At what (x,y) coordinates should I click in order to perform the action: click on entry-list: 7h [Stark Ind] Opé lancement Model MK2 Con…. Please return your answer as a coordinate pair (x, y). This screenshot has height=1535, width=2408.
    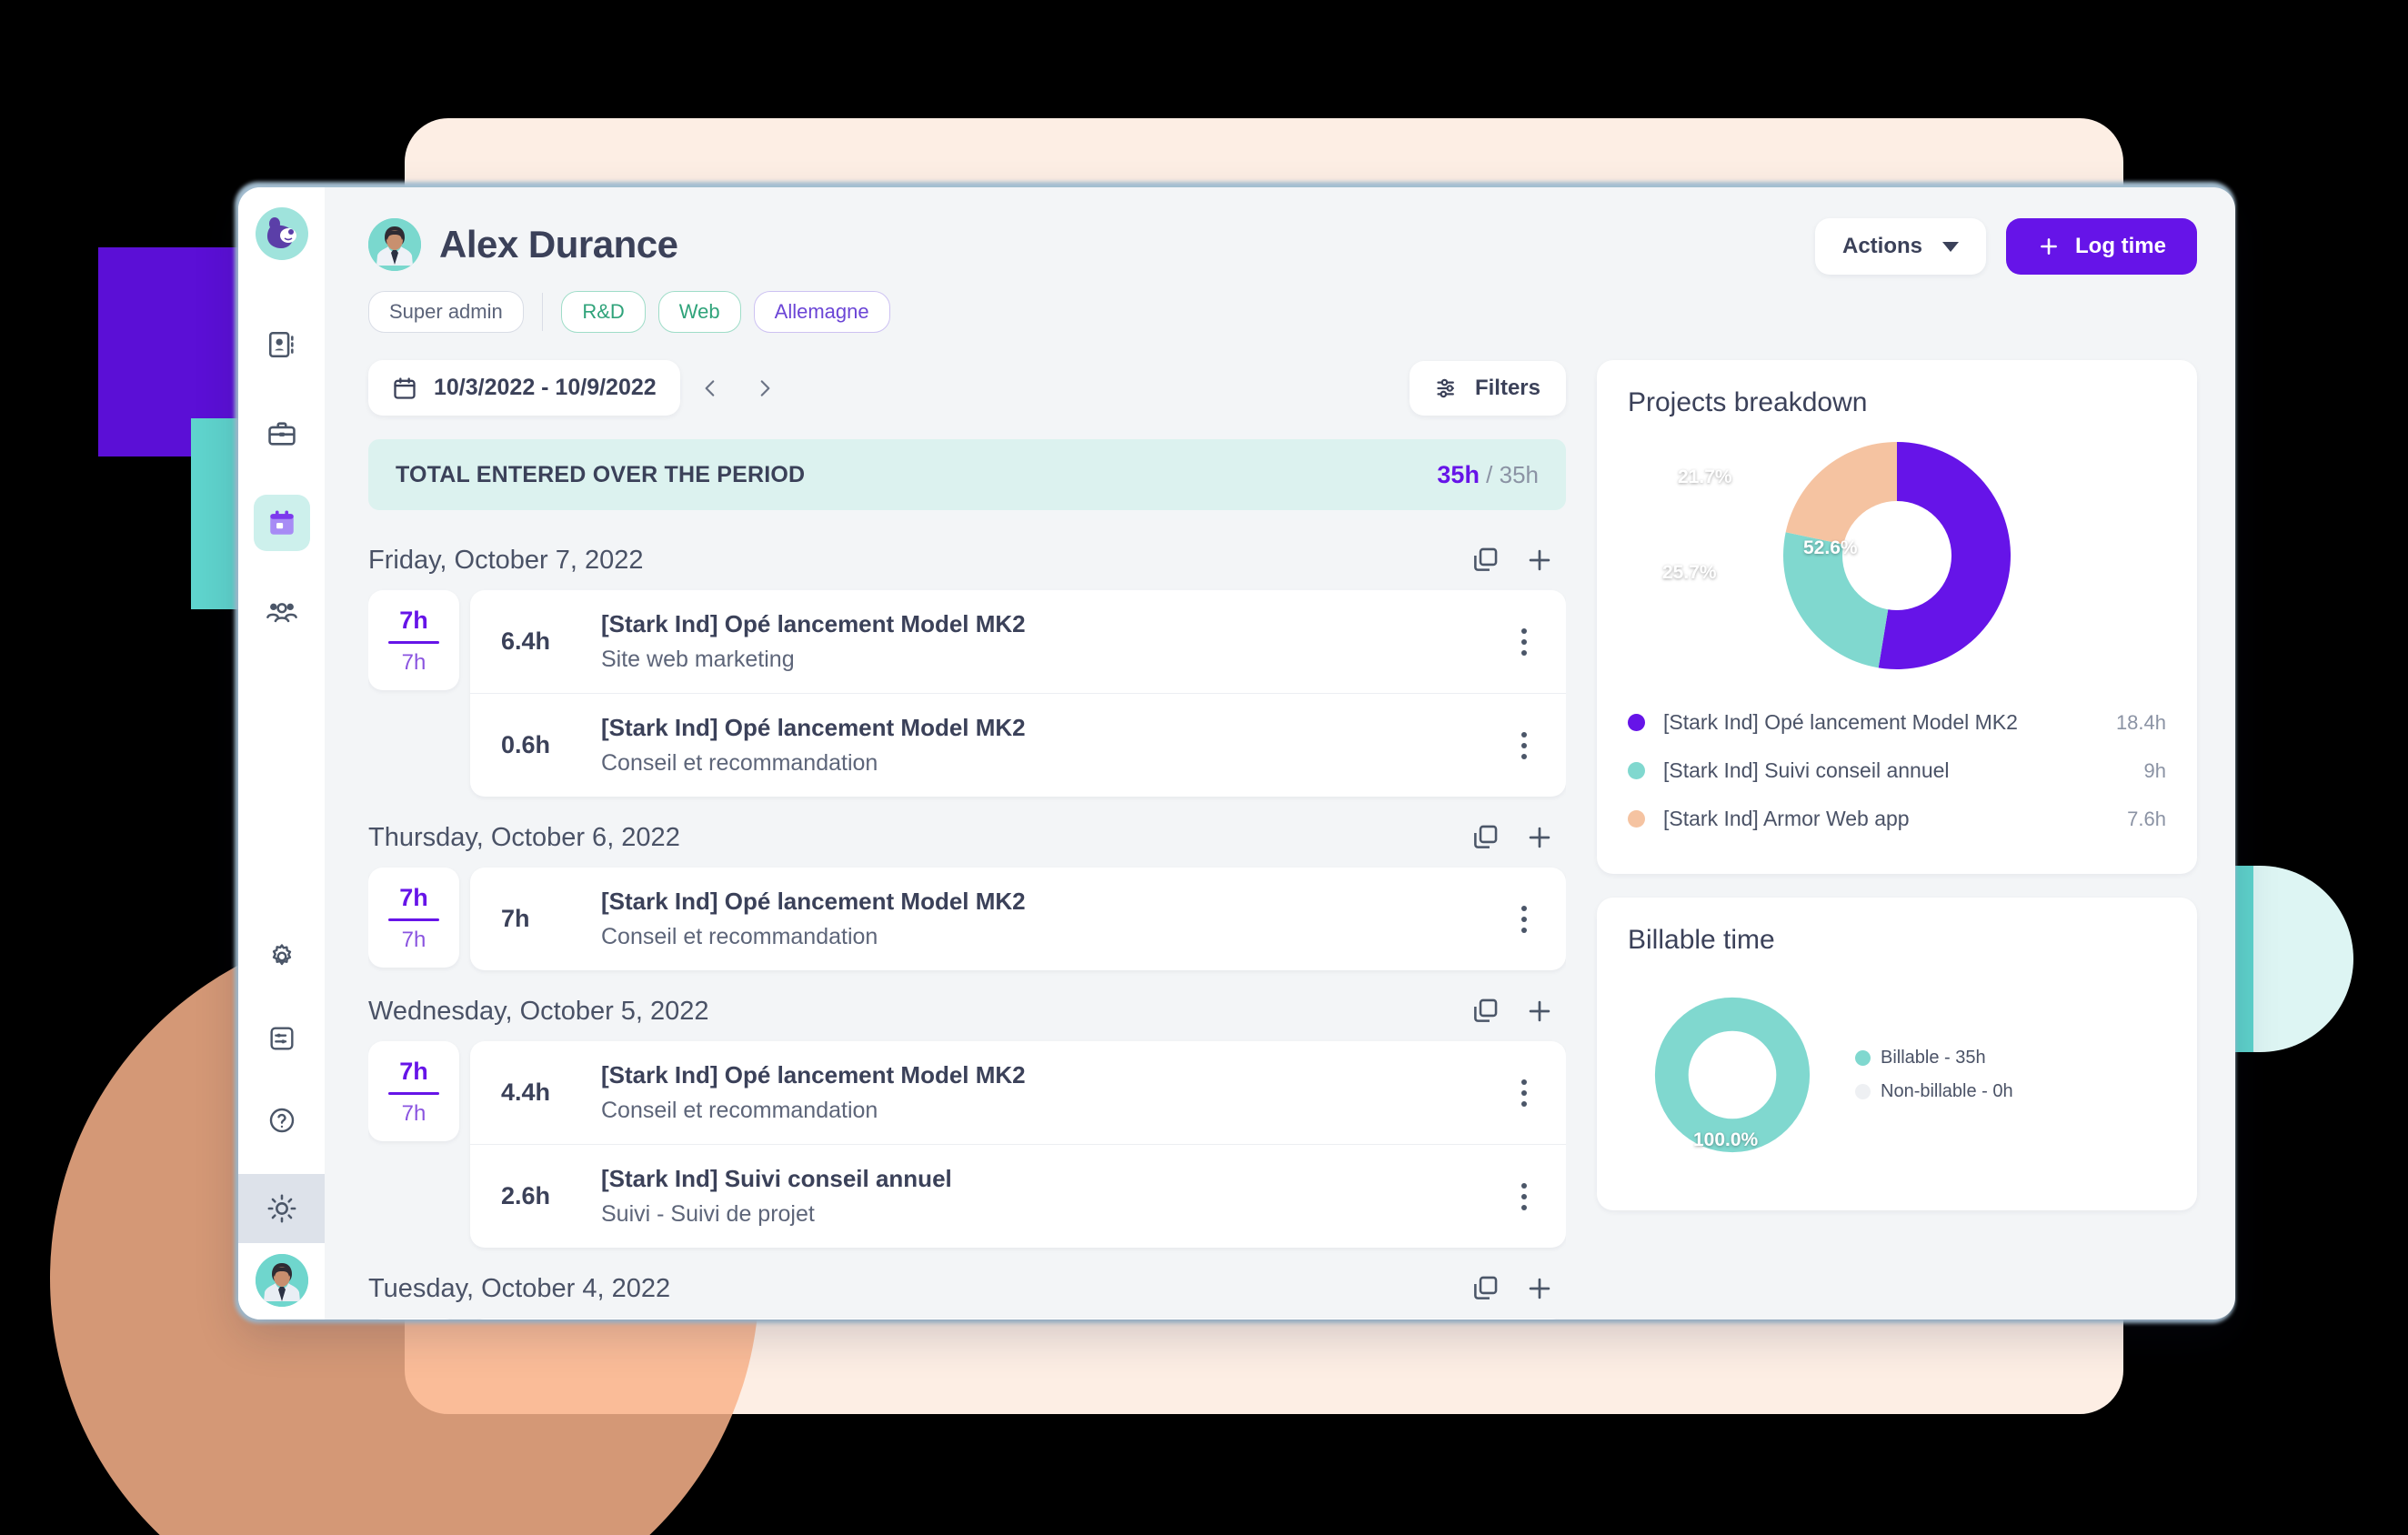
    Looking at the image, I should click on (1018, 919).